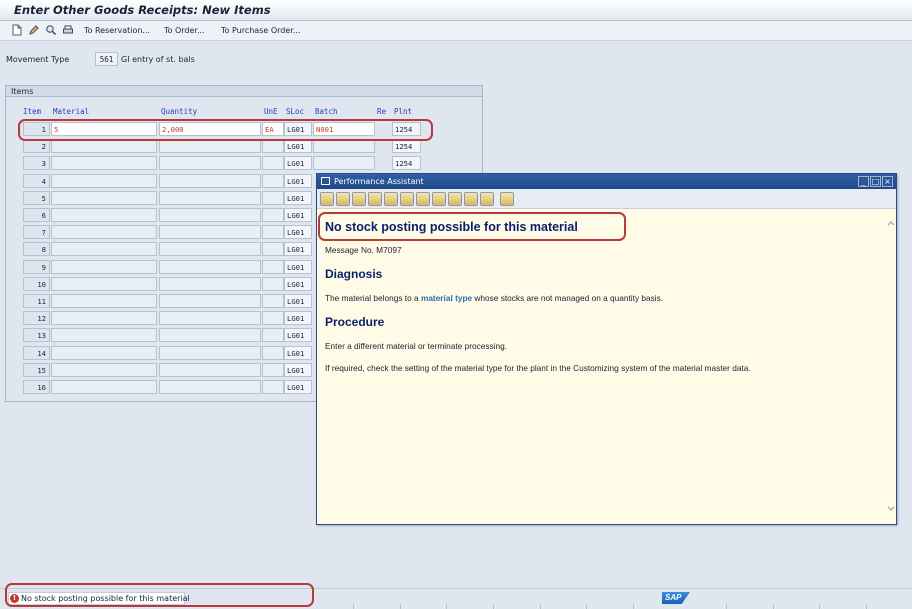 This screenshot has width=912, height=609. Describe the element at coordinates (407, 199) in the screenshot. I see `key-icon` at that location.